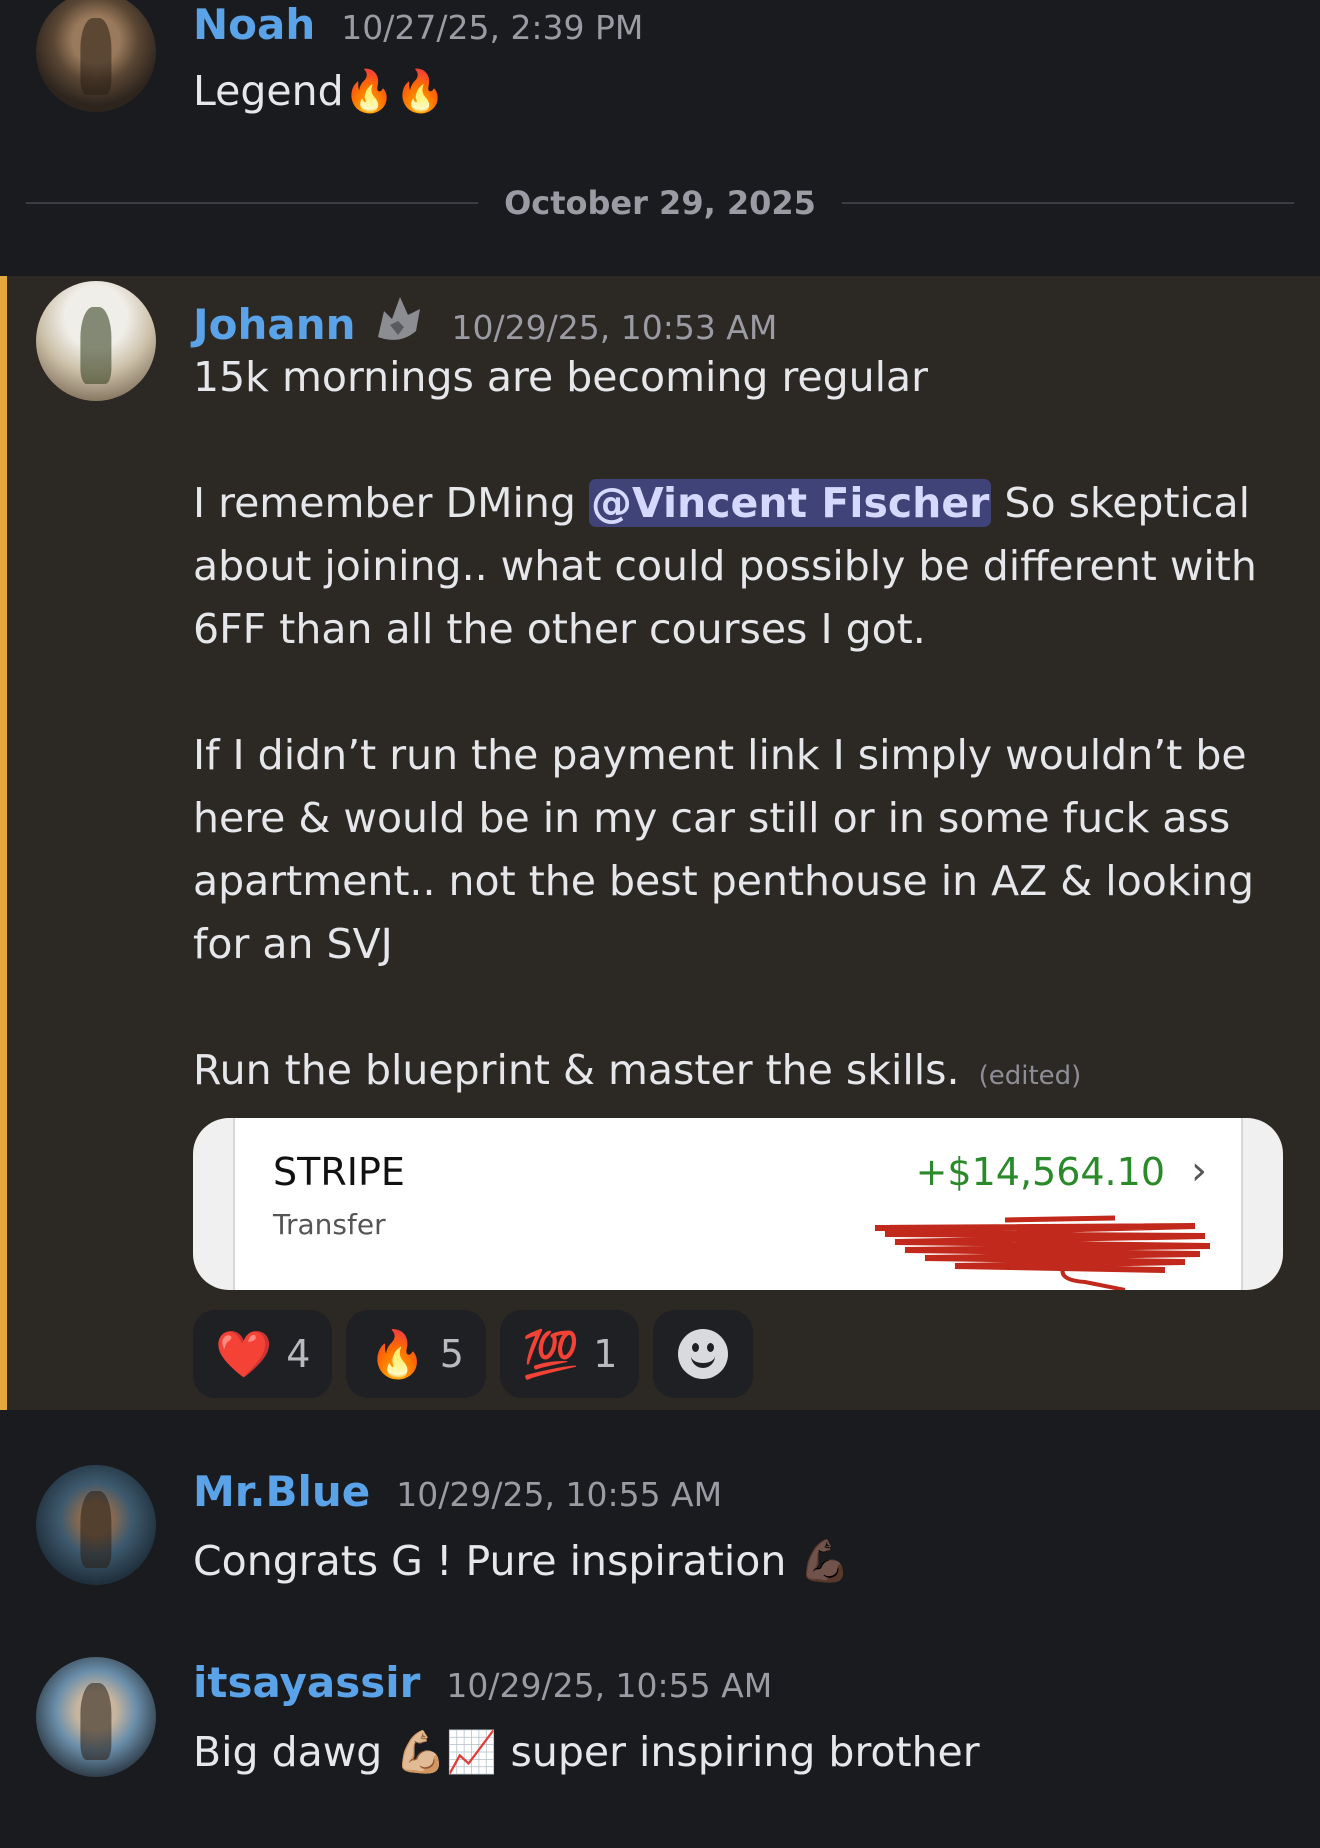 Image resolution: width=1320 pixels, height=1848 pixels. Describe the element at coordinates (96, 56) in the screenshot. I see `avatar-noah` at that location.